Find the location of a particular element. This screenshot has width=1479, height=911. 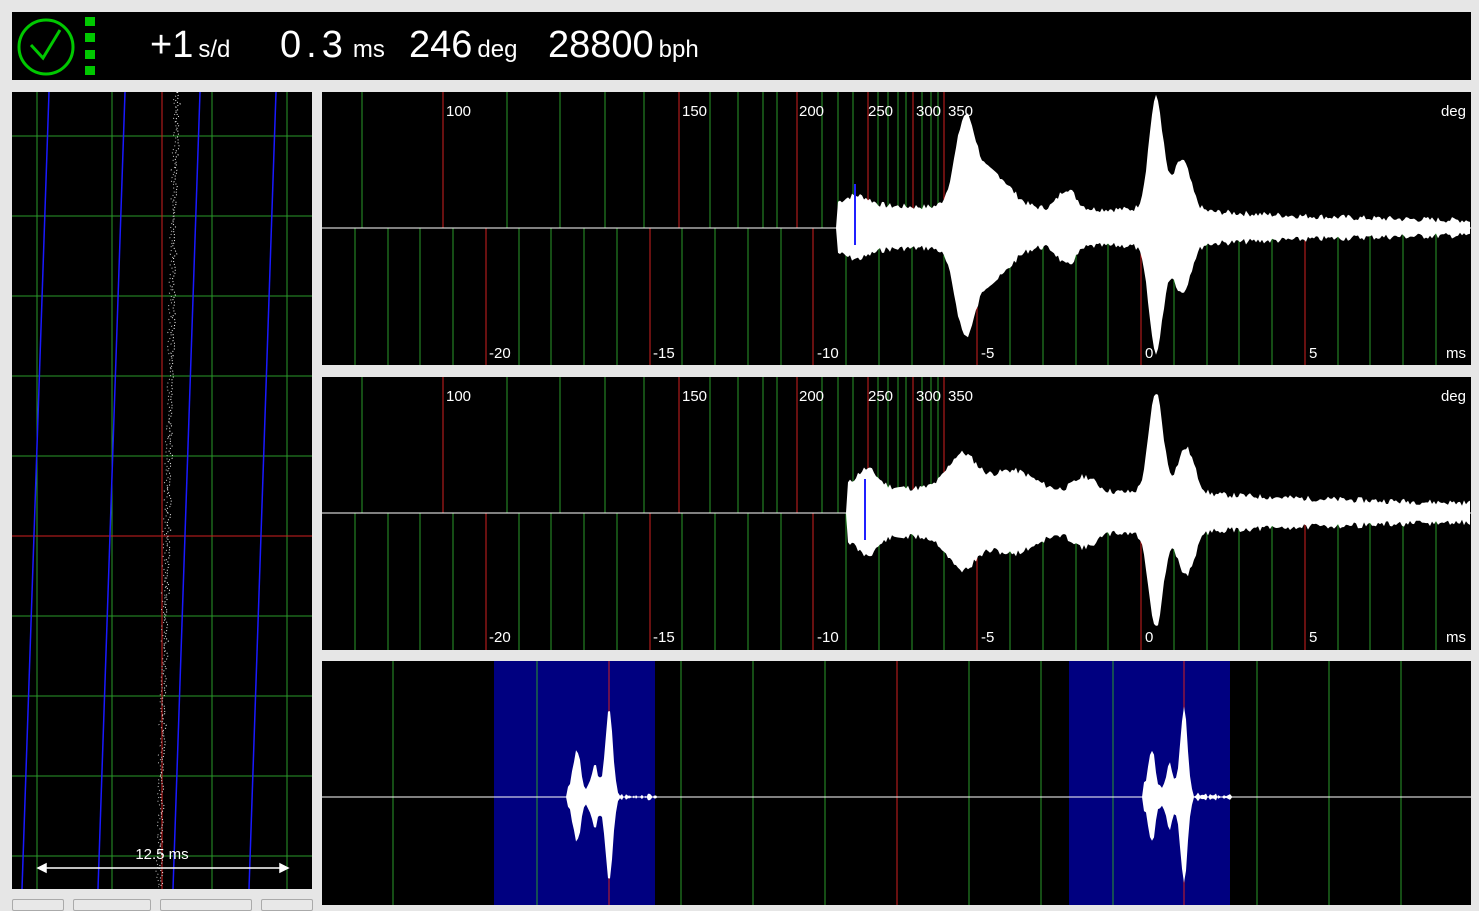

bph-unit: bph is located at coordinates (678, 49).